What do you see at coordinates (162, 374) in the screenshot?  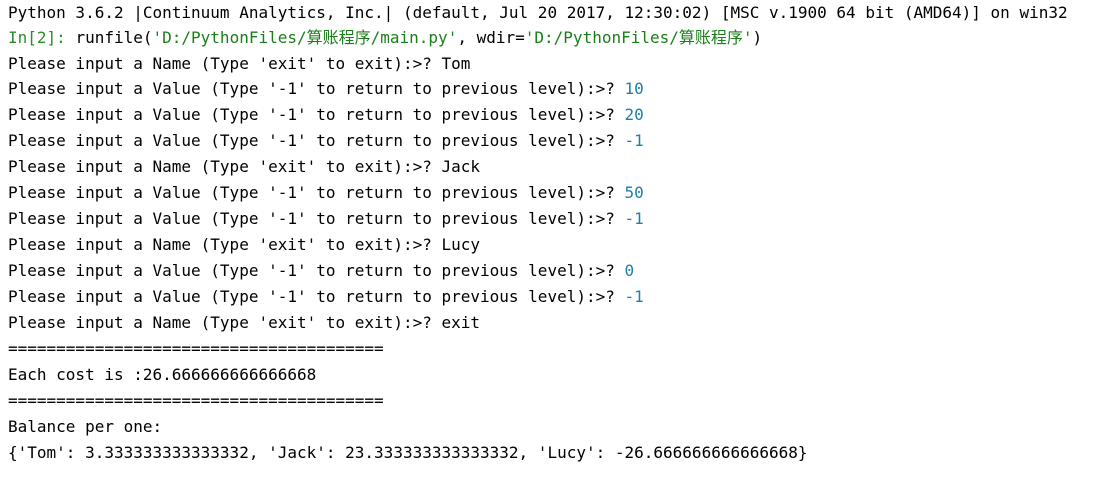 I see `each-cost-text: Each cost is :26.666666666666668` at bounding box center [162, 374].